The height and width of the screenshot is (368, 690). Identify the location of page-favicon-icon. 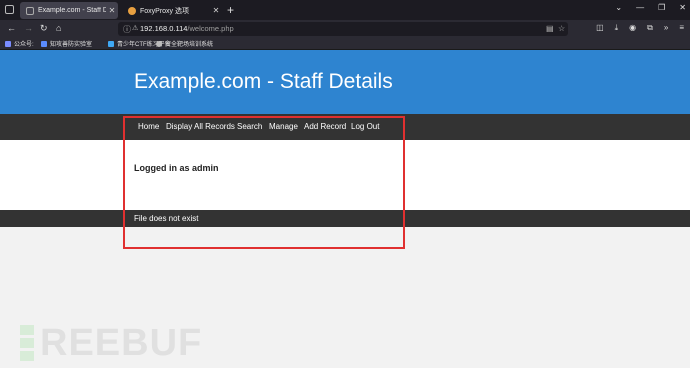
(30, 10).